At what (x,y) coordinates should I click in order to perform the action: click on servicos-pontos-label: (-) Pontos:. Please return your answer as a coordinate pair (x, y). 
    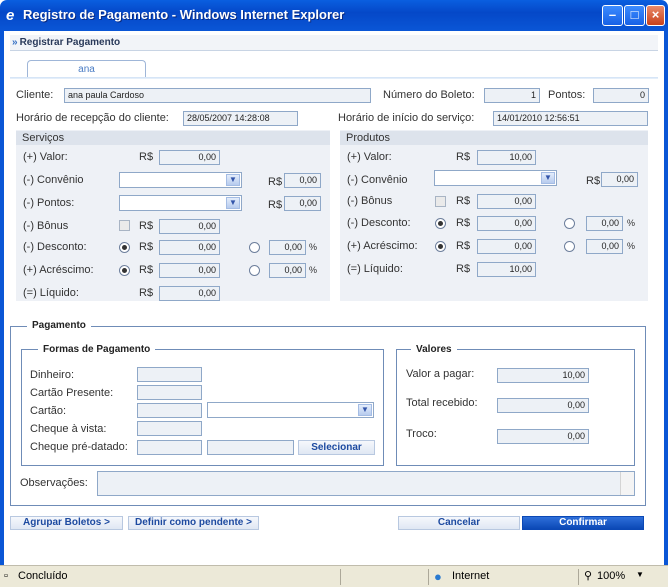
    Looking at the image, I should click on (49, 203).